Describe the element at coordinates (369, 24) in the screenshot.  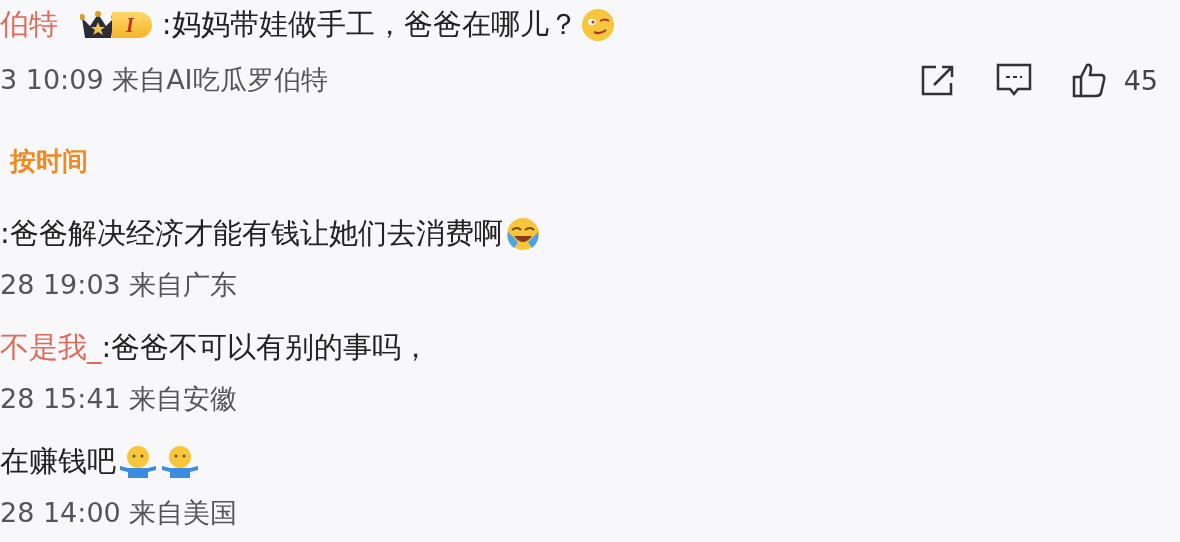
I see `post-text: :妈妈带娃做手工，爸爸在哪儿？` at that location.